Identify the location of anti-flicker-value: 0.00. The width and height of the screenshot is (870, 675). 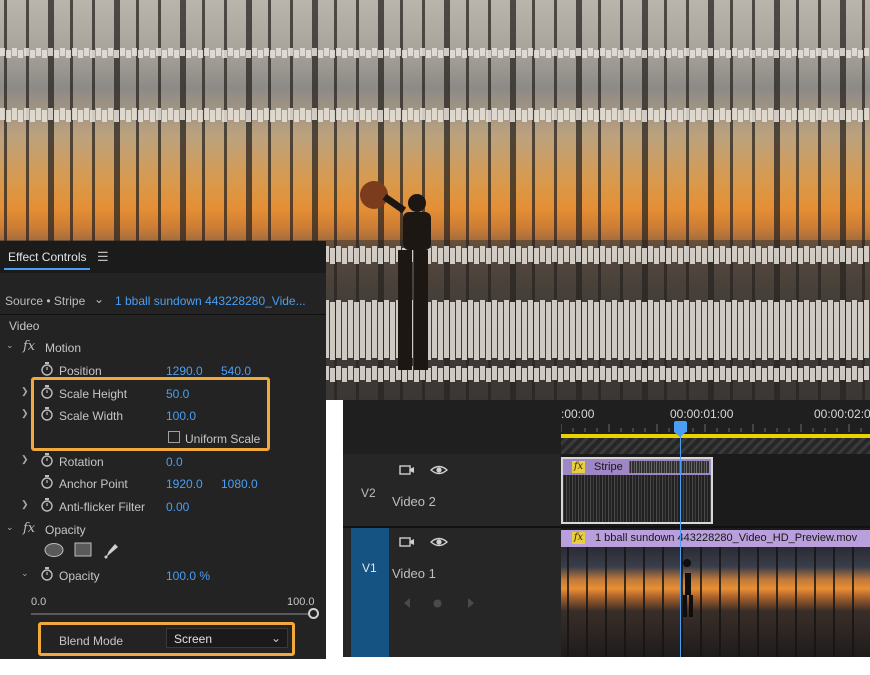
(177, 507).